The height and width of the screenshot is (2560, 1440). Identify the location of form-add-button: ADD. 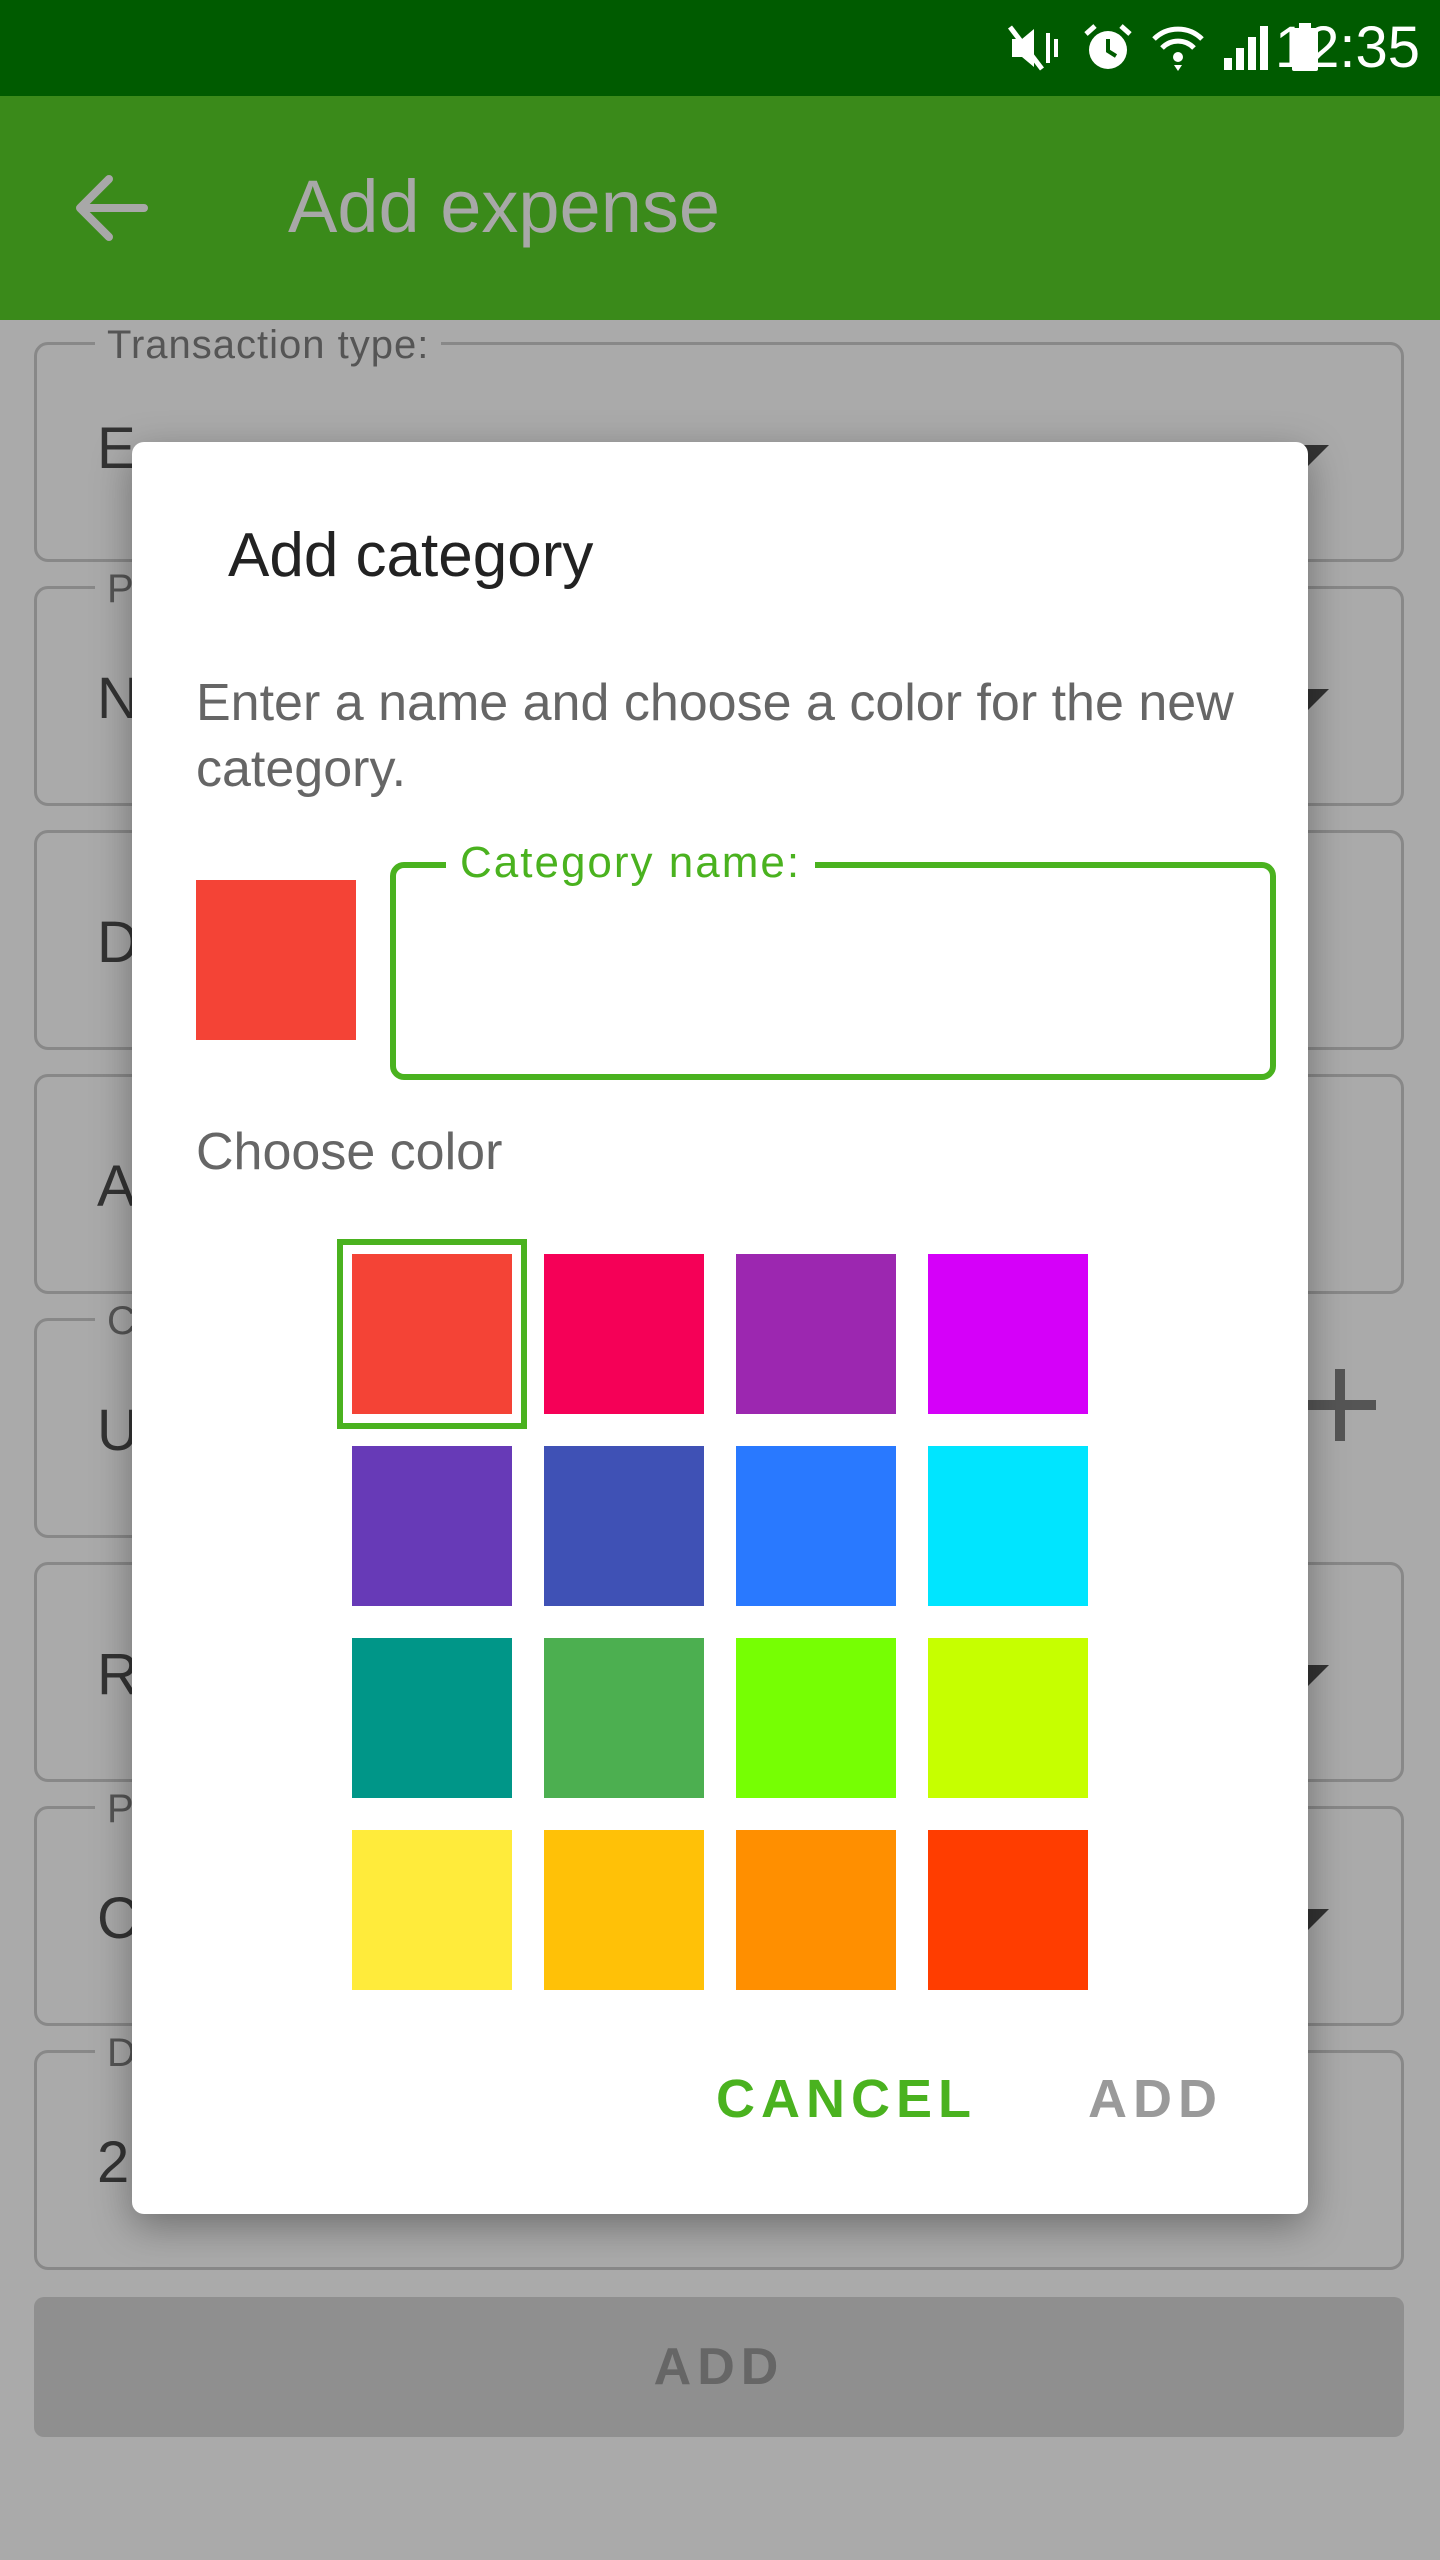
(719, 2367).